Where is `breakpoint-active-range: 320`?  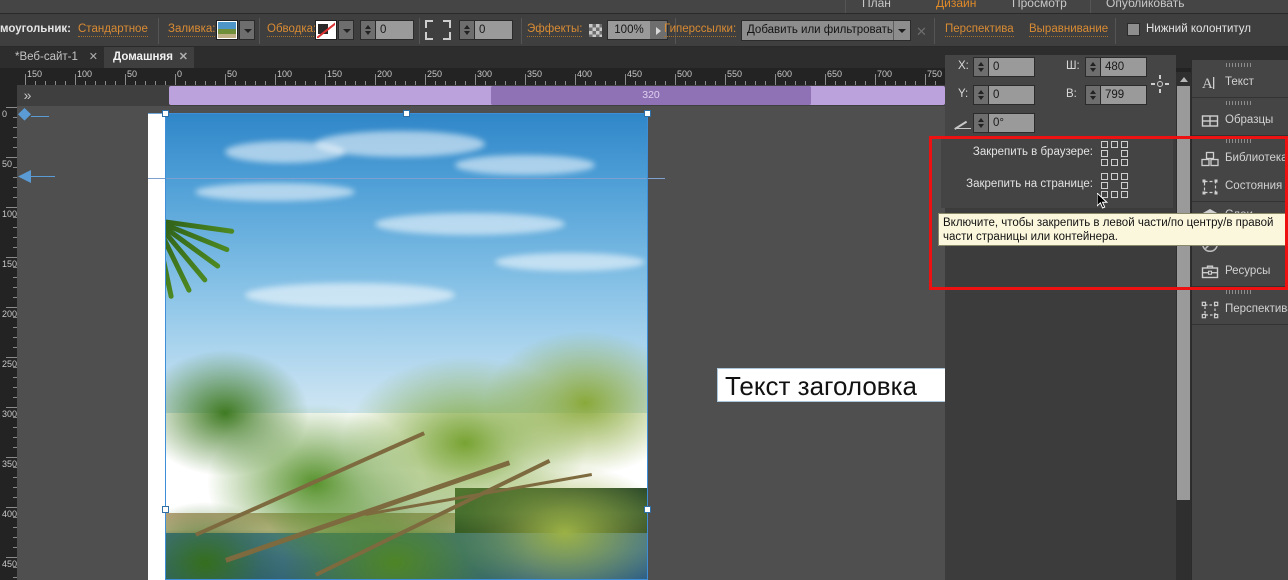 breakpoint-active-range: 320 is located at coordinates (651, 95).